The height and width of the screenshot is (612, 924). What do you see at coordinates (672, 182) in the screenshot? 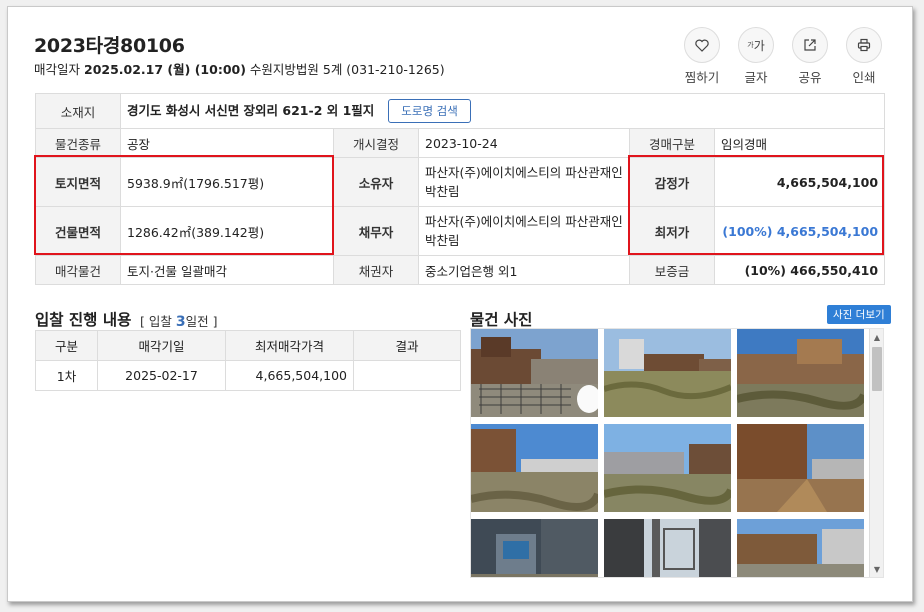
I see `appraisal-label: 감정가` at bounding box center [672, 182].